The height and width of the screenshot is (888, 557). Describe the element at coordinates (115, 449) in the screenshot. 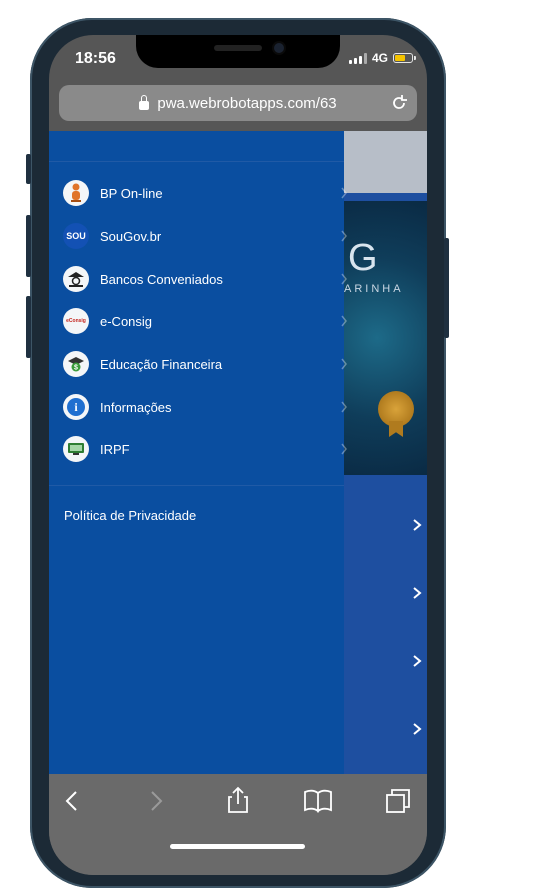

I see `menu-item-label: IRPF` at that location.